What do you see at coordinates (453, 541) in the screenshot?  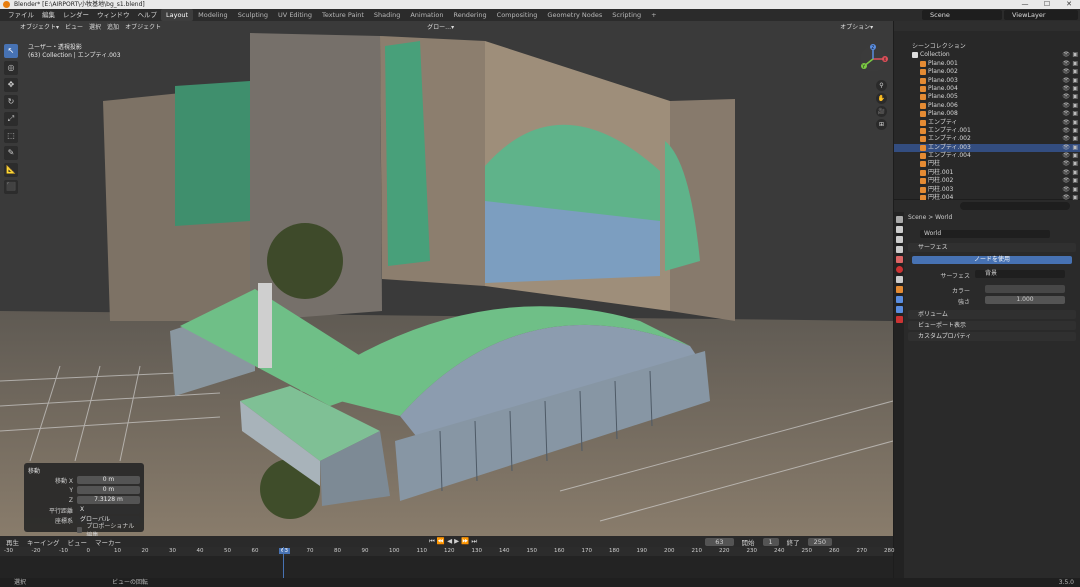 I see `playback-controls: ⏮ ⏪ ◀ ▶ ⏩ ⏭` at bounding box center [453, 541].